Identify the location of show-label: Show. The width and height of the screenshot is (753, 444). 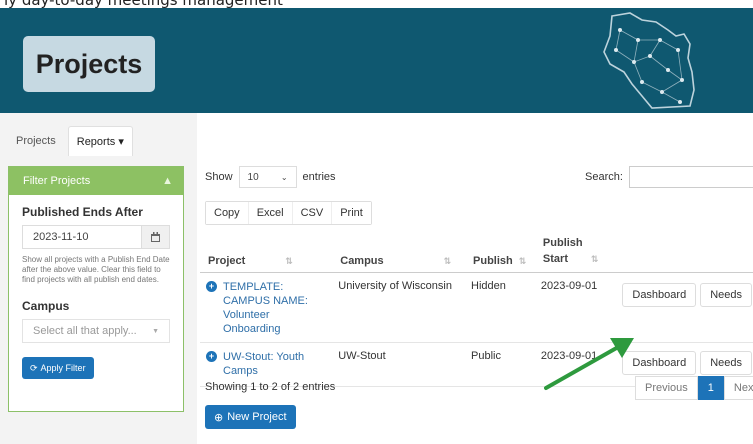
(219, 177).